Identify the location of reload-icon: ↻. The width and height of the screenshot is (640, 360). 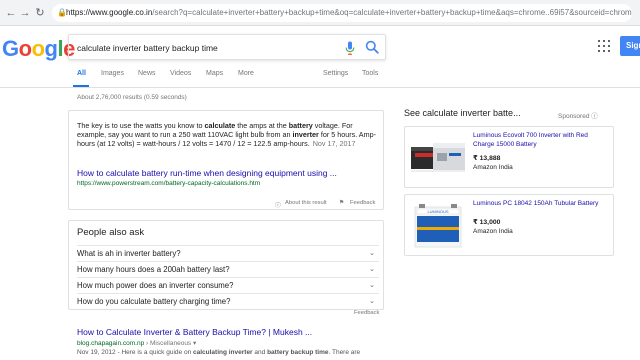
(40, 13).